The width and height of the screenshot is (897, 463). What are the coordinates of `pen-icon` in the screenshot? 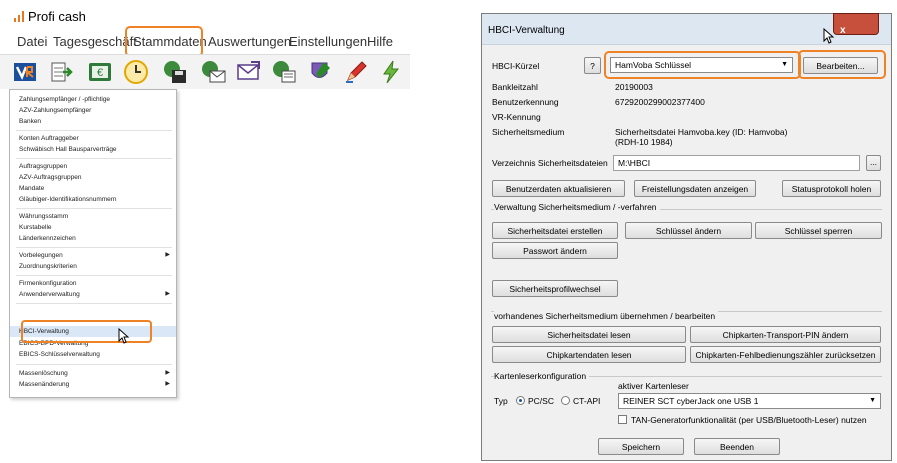 It's located at (356, 72).